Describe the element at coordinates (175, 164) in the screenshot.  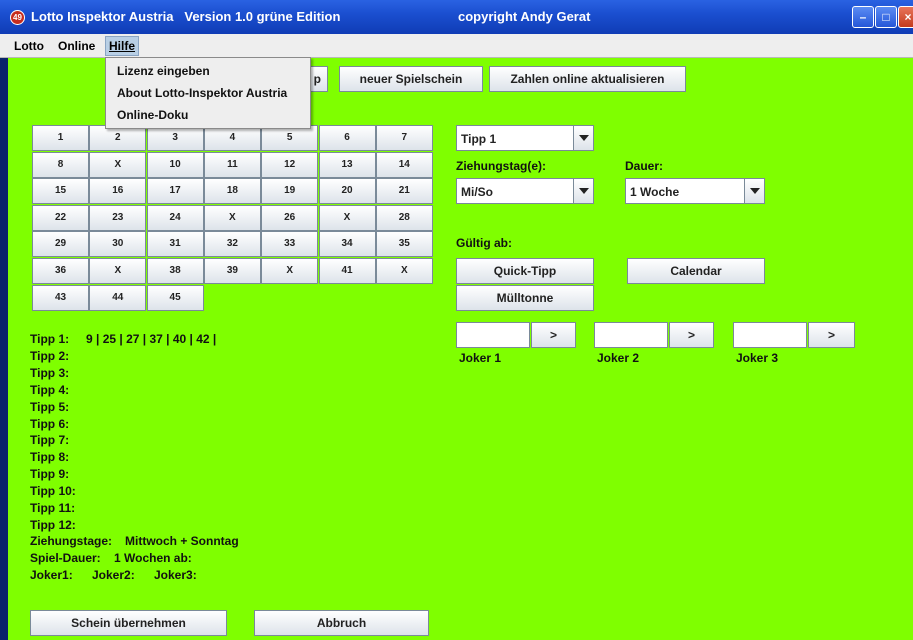
I see `number-cell: 10` at that location.